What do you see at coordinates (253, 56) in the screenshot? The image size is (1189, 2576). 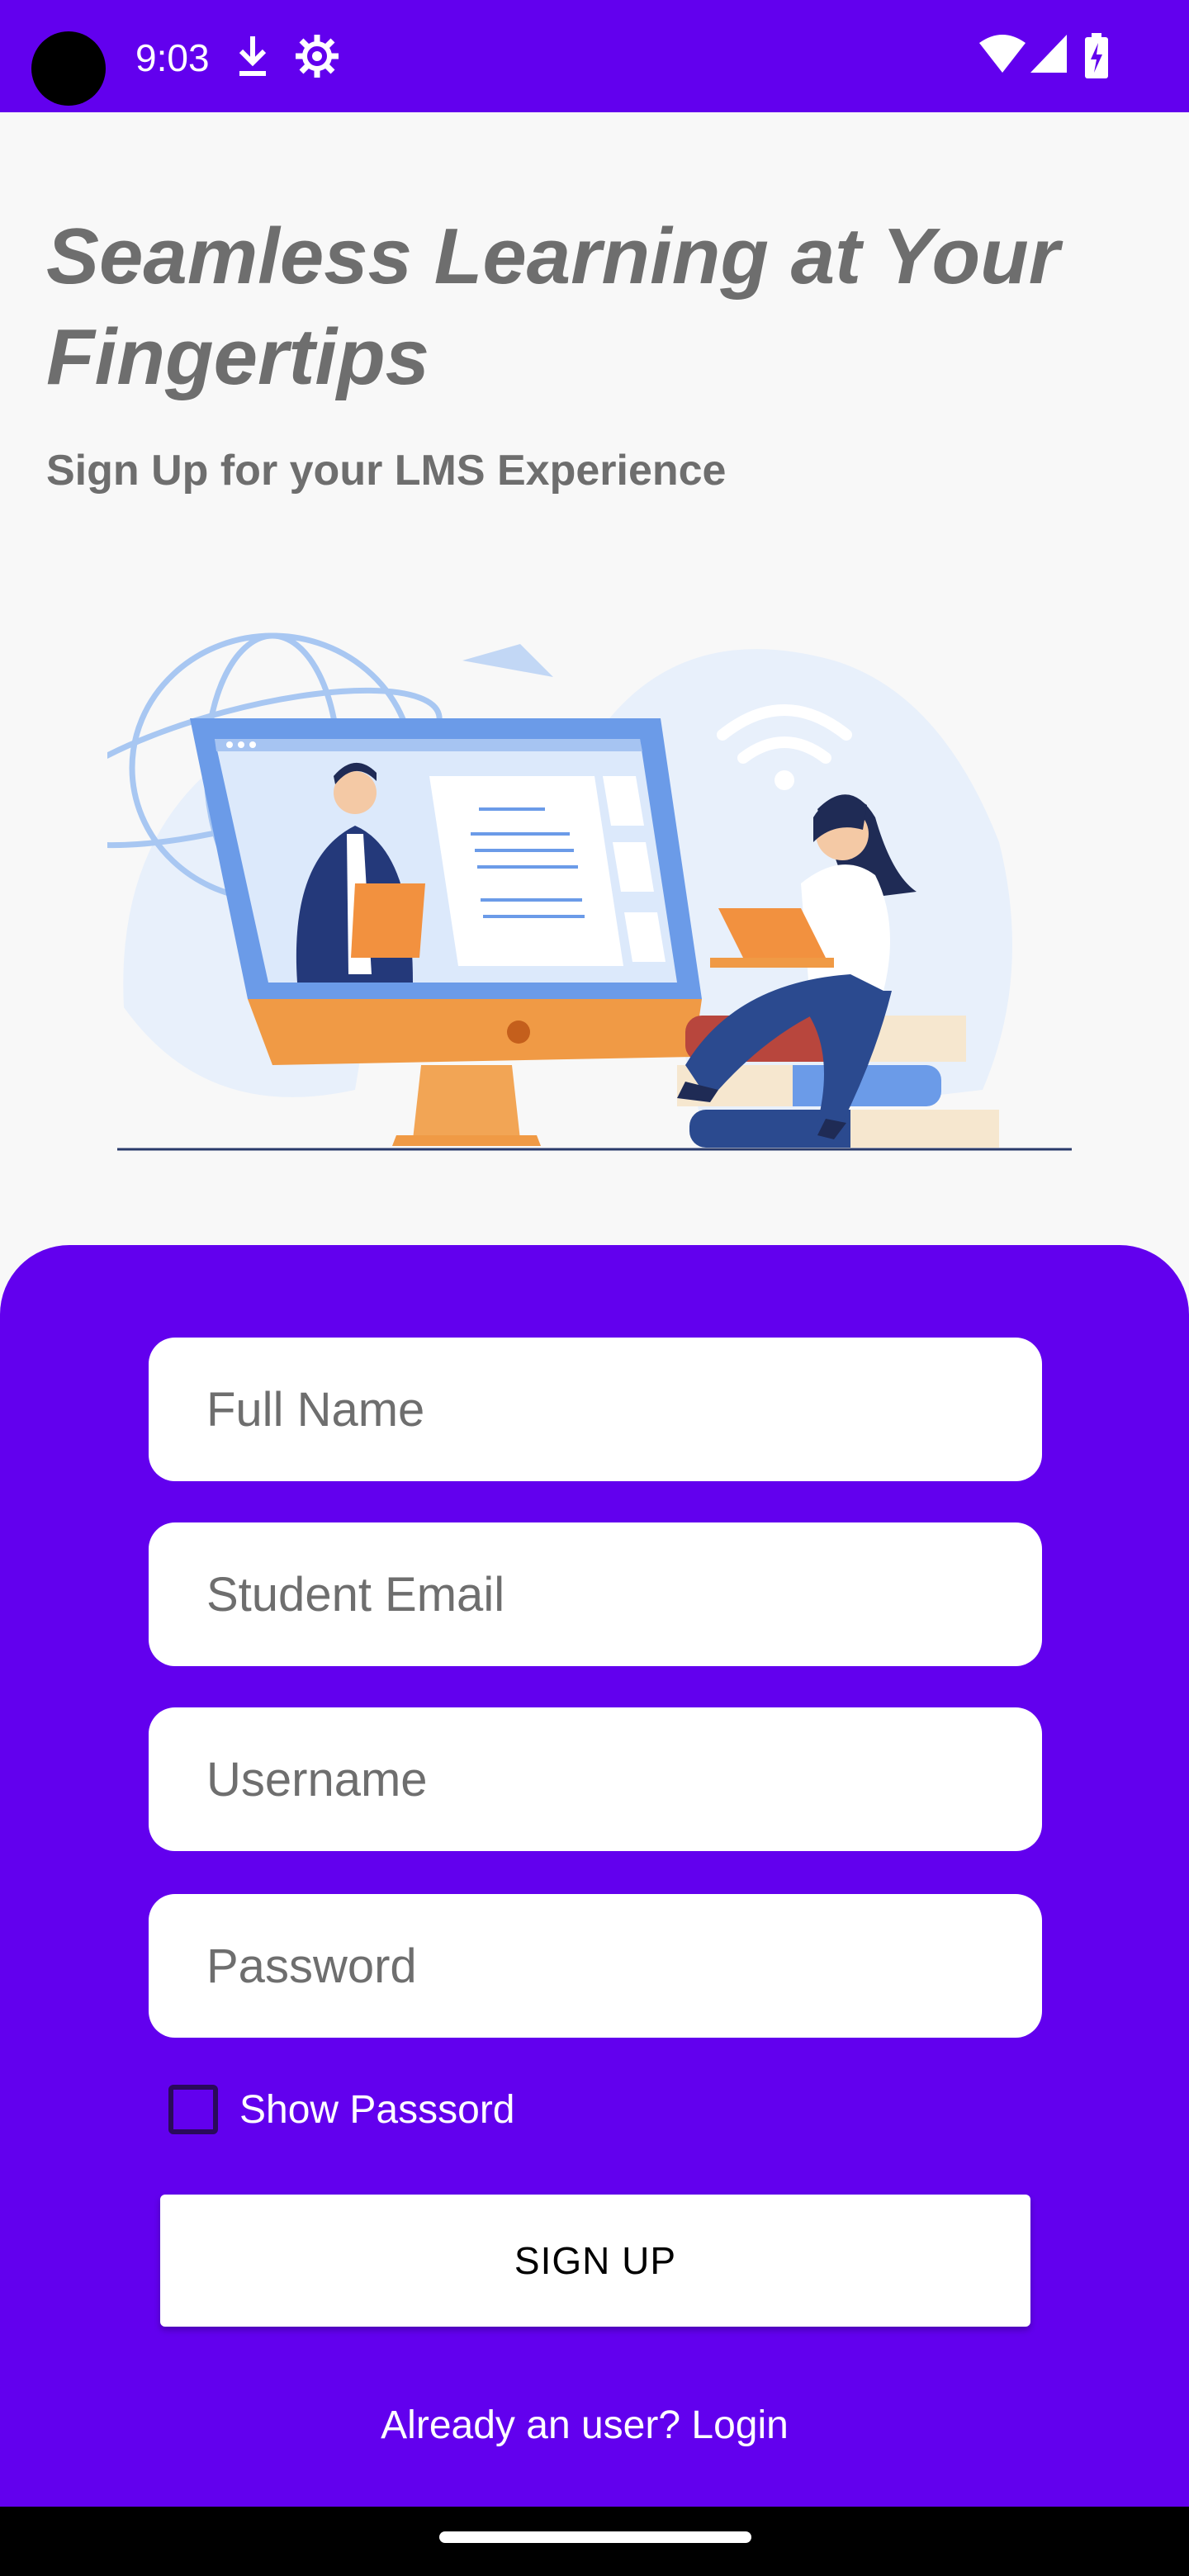 I see `download-icon` at bounding box center [253, 56].